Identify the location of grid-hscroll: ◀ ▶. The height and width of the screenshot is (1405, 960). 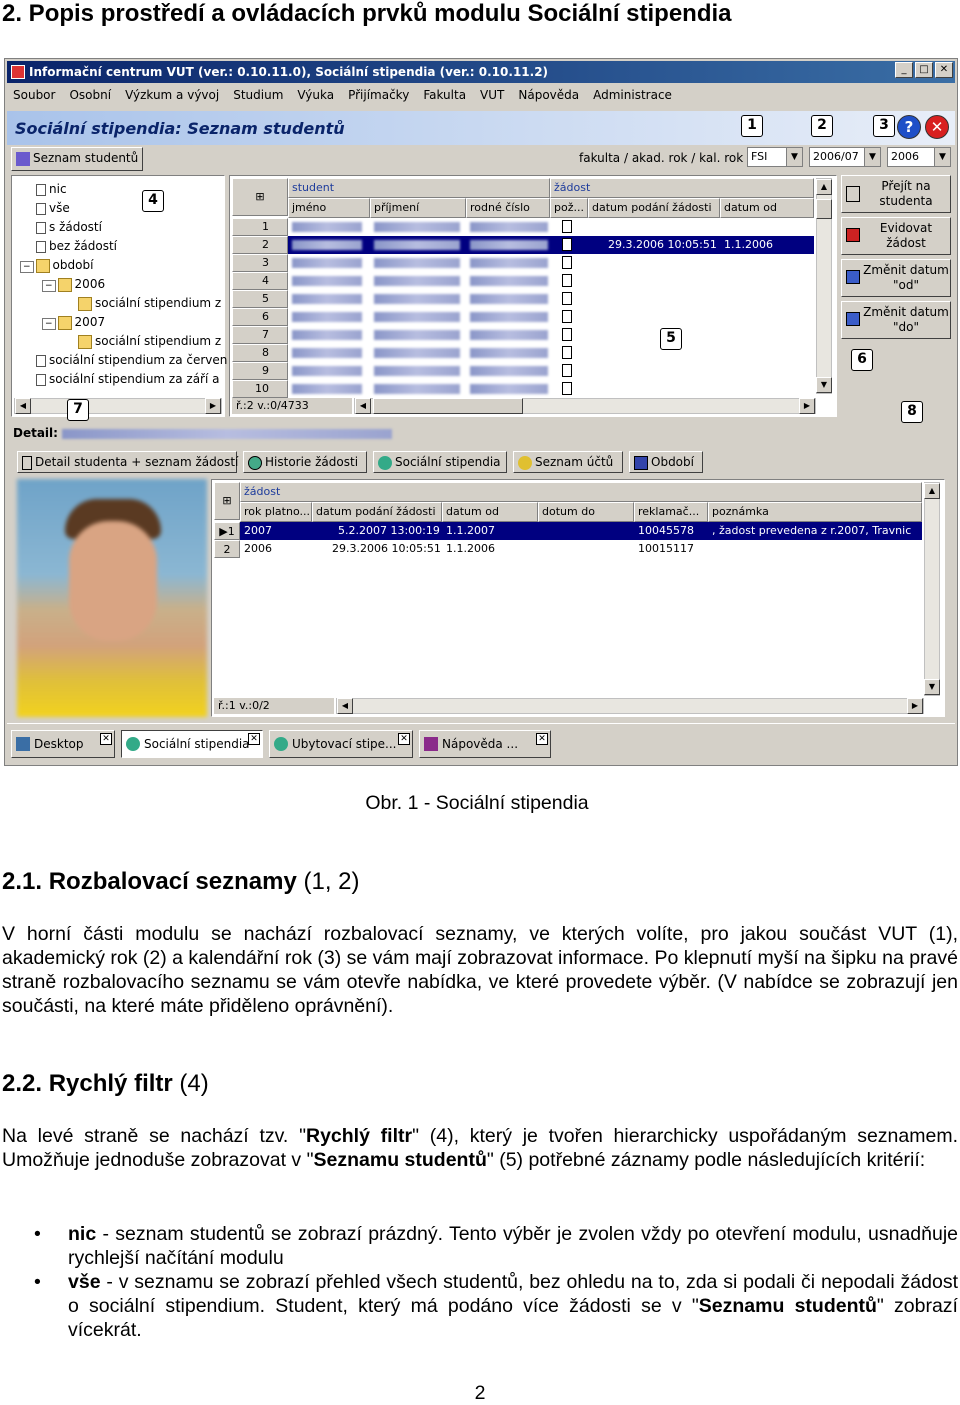
(585, 406).